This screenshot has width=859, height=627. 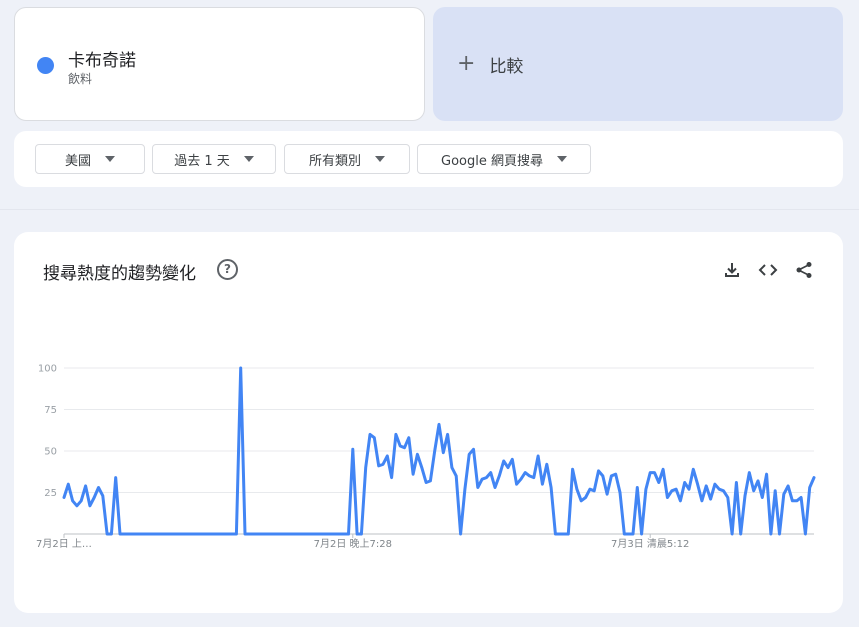 What do you see at coordinates (202, 161) in the screenshot?
I see `time-range-filter-label: 過去 1 天` at bounding box center [202, 161].